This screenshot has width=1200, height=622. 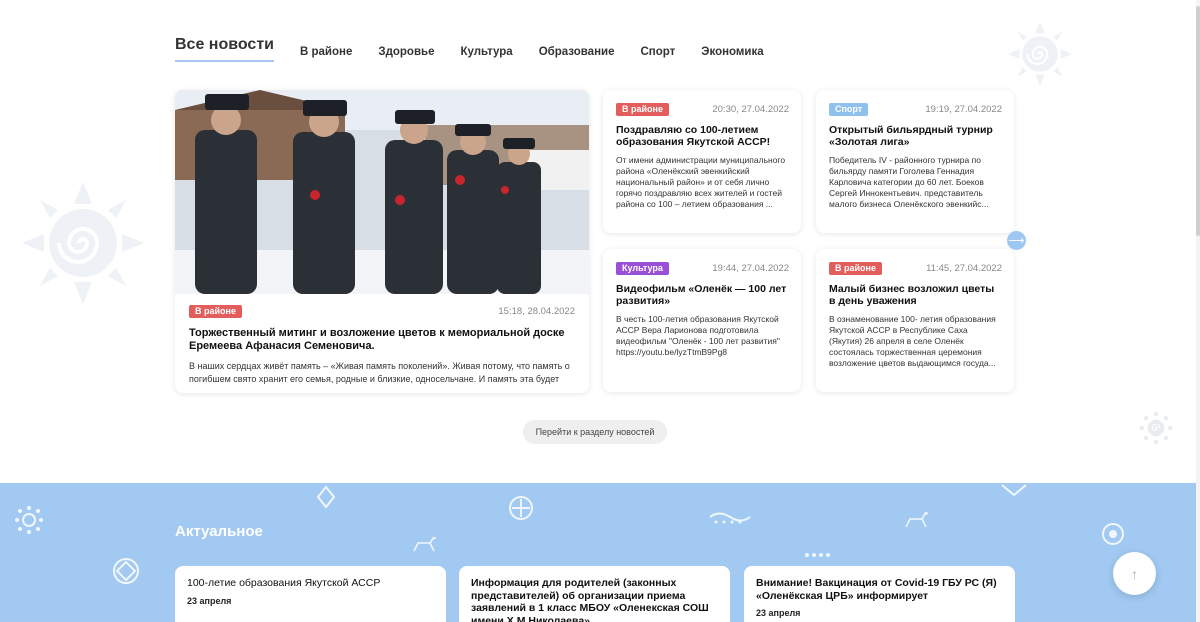 I want to click on arrow-up-icon: ↑, so click(x=1134, y=573).